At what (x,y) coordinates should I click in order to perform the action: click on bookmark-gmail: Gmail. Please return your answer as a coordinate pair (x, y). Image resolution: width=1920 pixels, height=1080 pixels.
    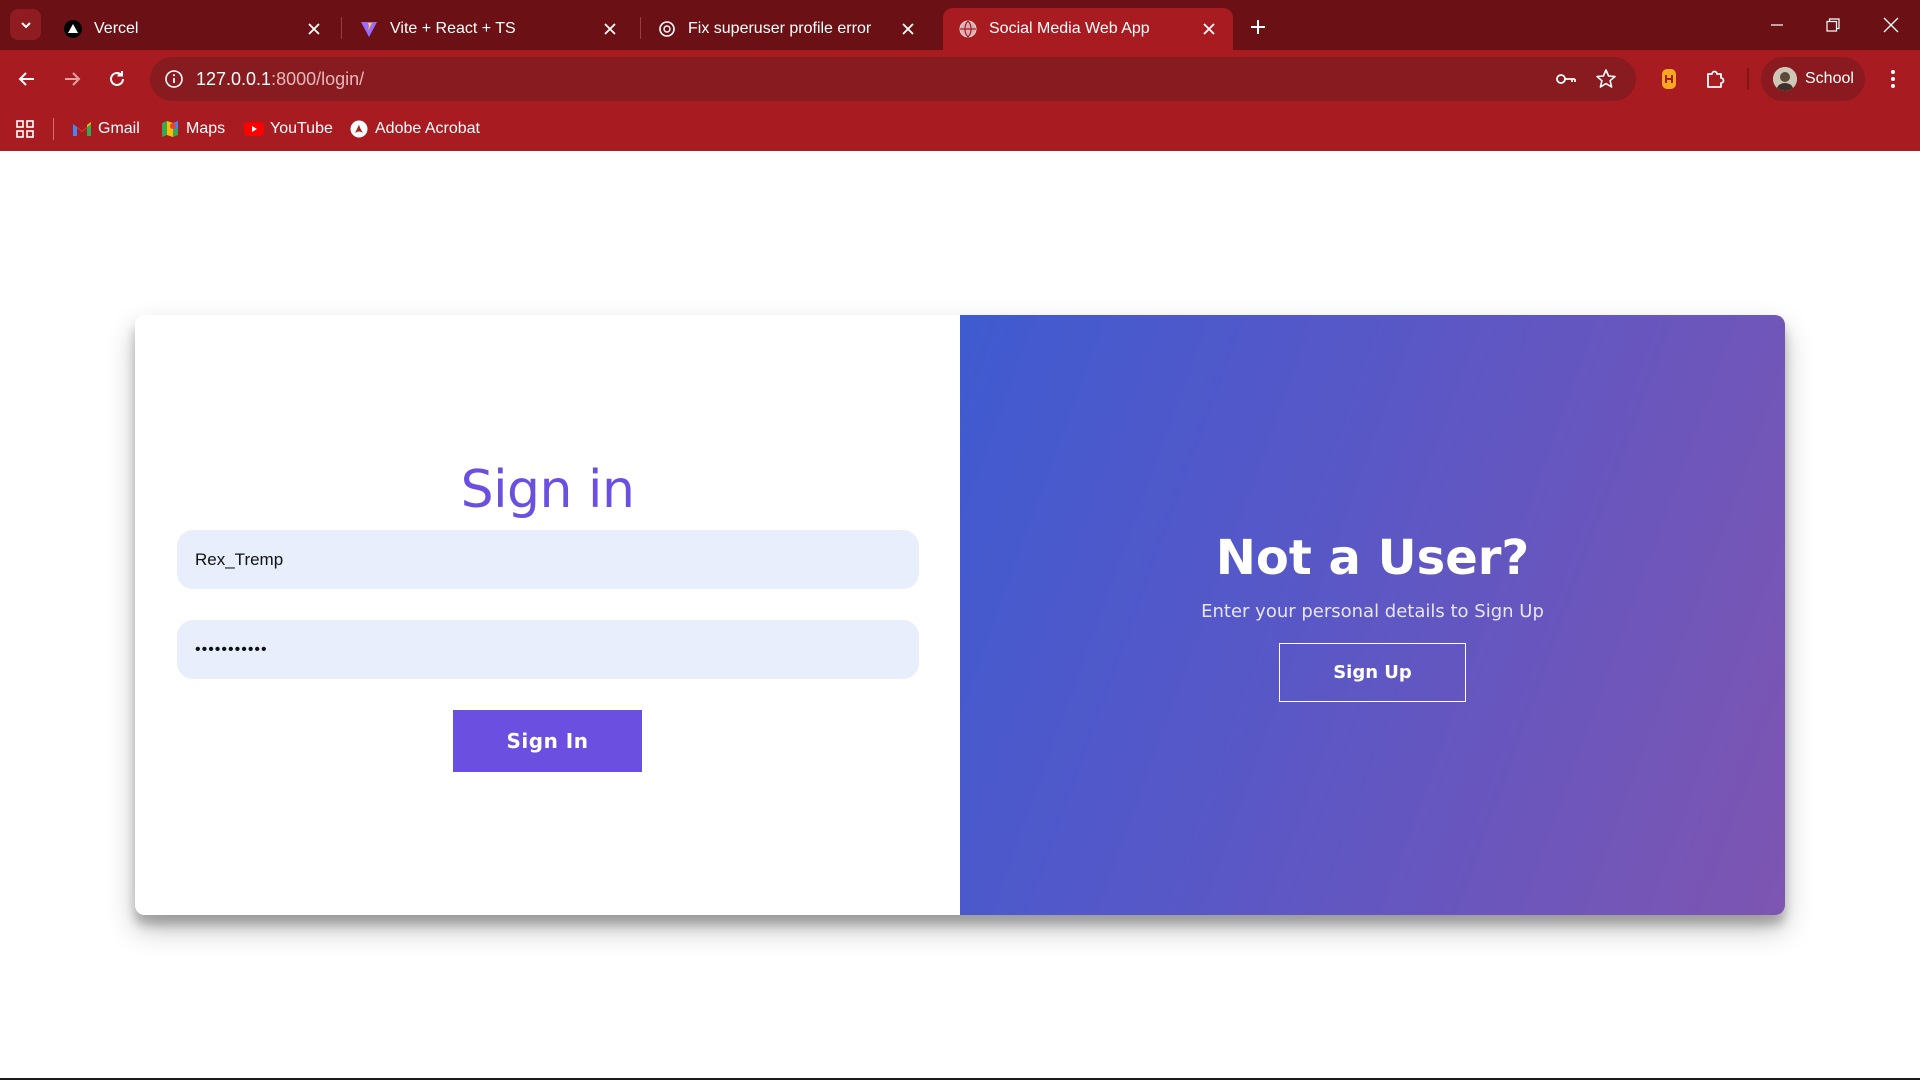
    Looking at the image, I should click on (106, 129).